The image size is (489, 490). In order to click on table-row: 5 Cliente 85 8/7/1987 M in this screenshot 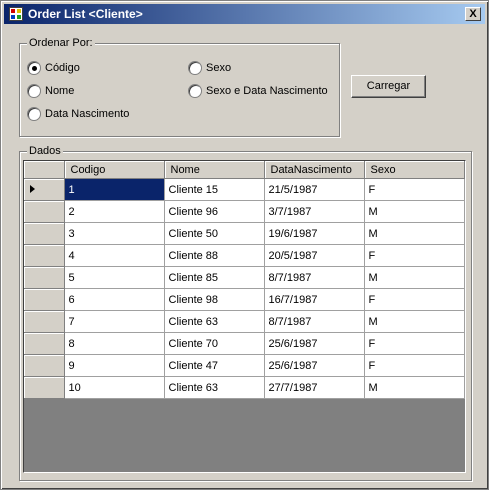, I will do `click(244, 277)`.